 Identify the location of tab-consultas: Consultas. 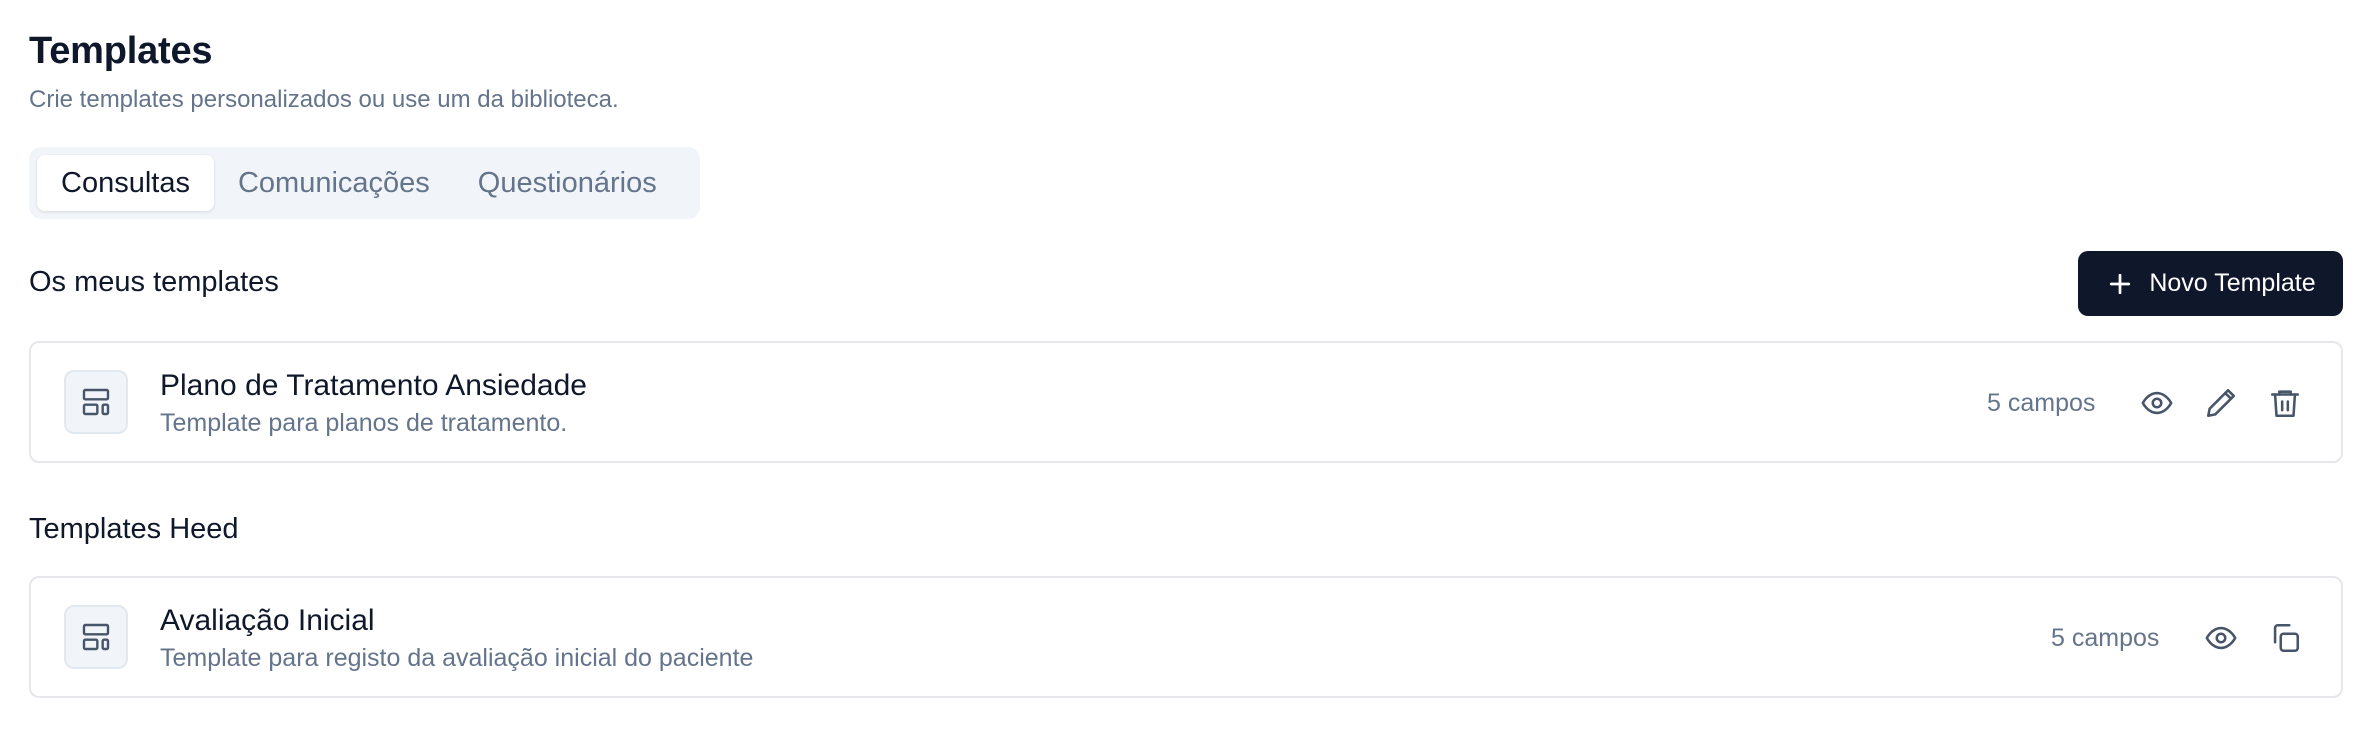
(125, 183).